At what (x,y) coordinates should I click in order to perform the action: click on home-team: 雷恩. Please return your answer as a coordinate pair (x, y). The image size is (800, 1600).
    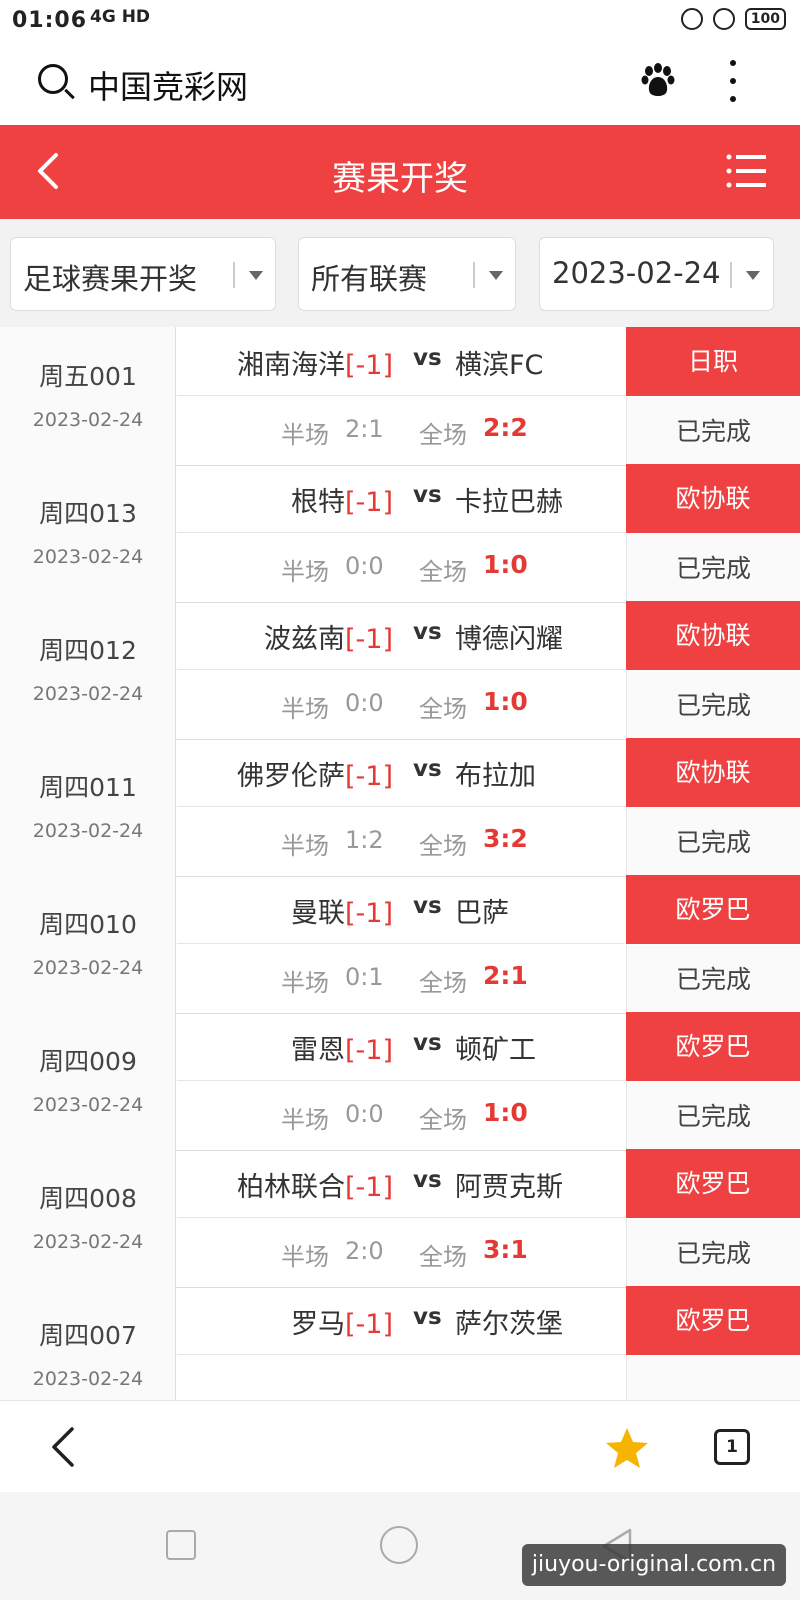
    Looking at the image, I should click on (318, 1050).